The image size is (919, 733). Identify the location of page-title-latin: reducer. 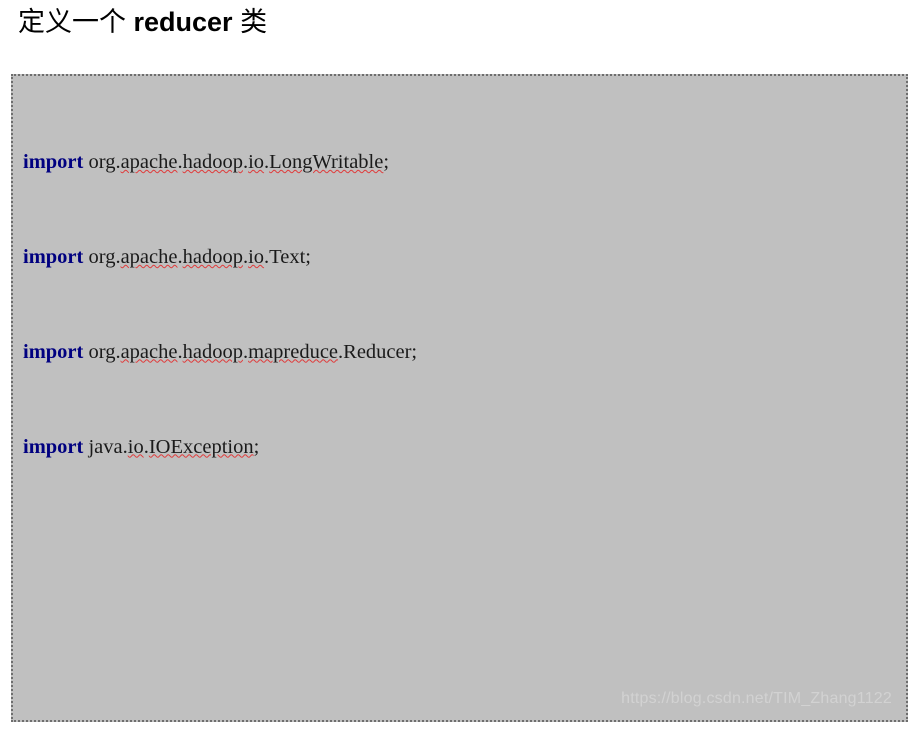
(183, 22).